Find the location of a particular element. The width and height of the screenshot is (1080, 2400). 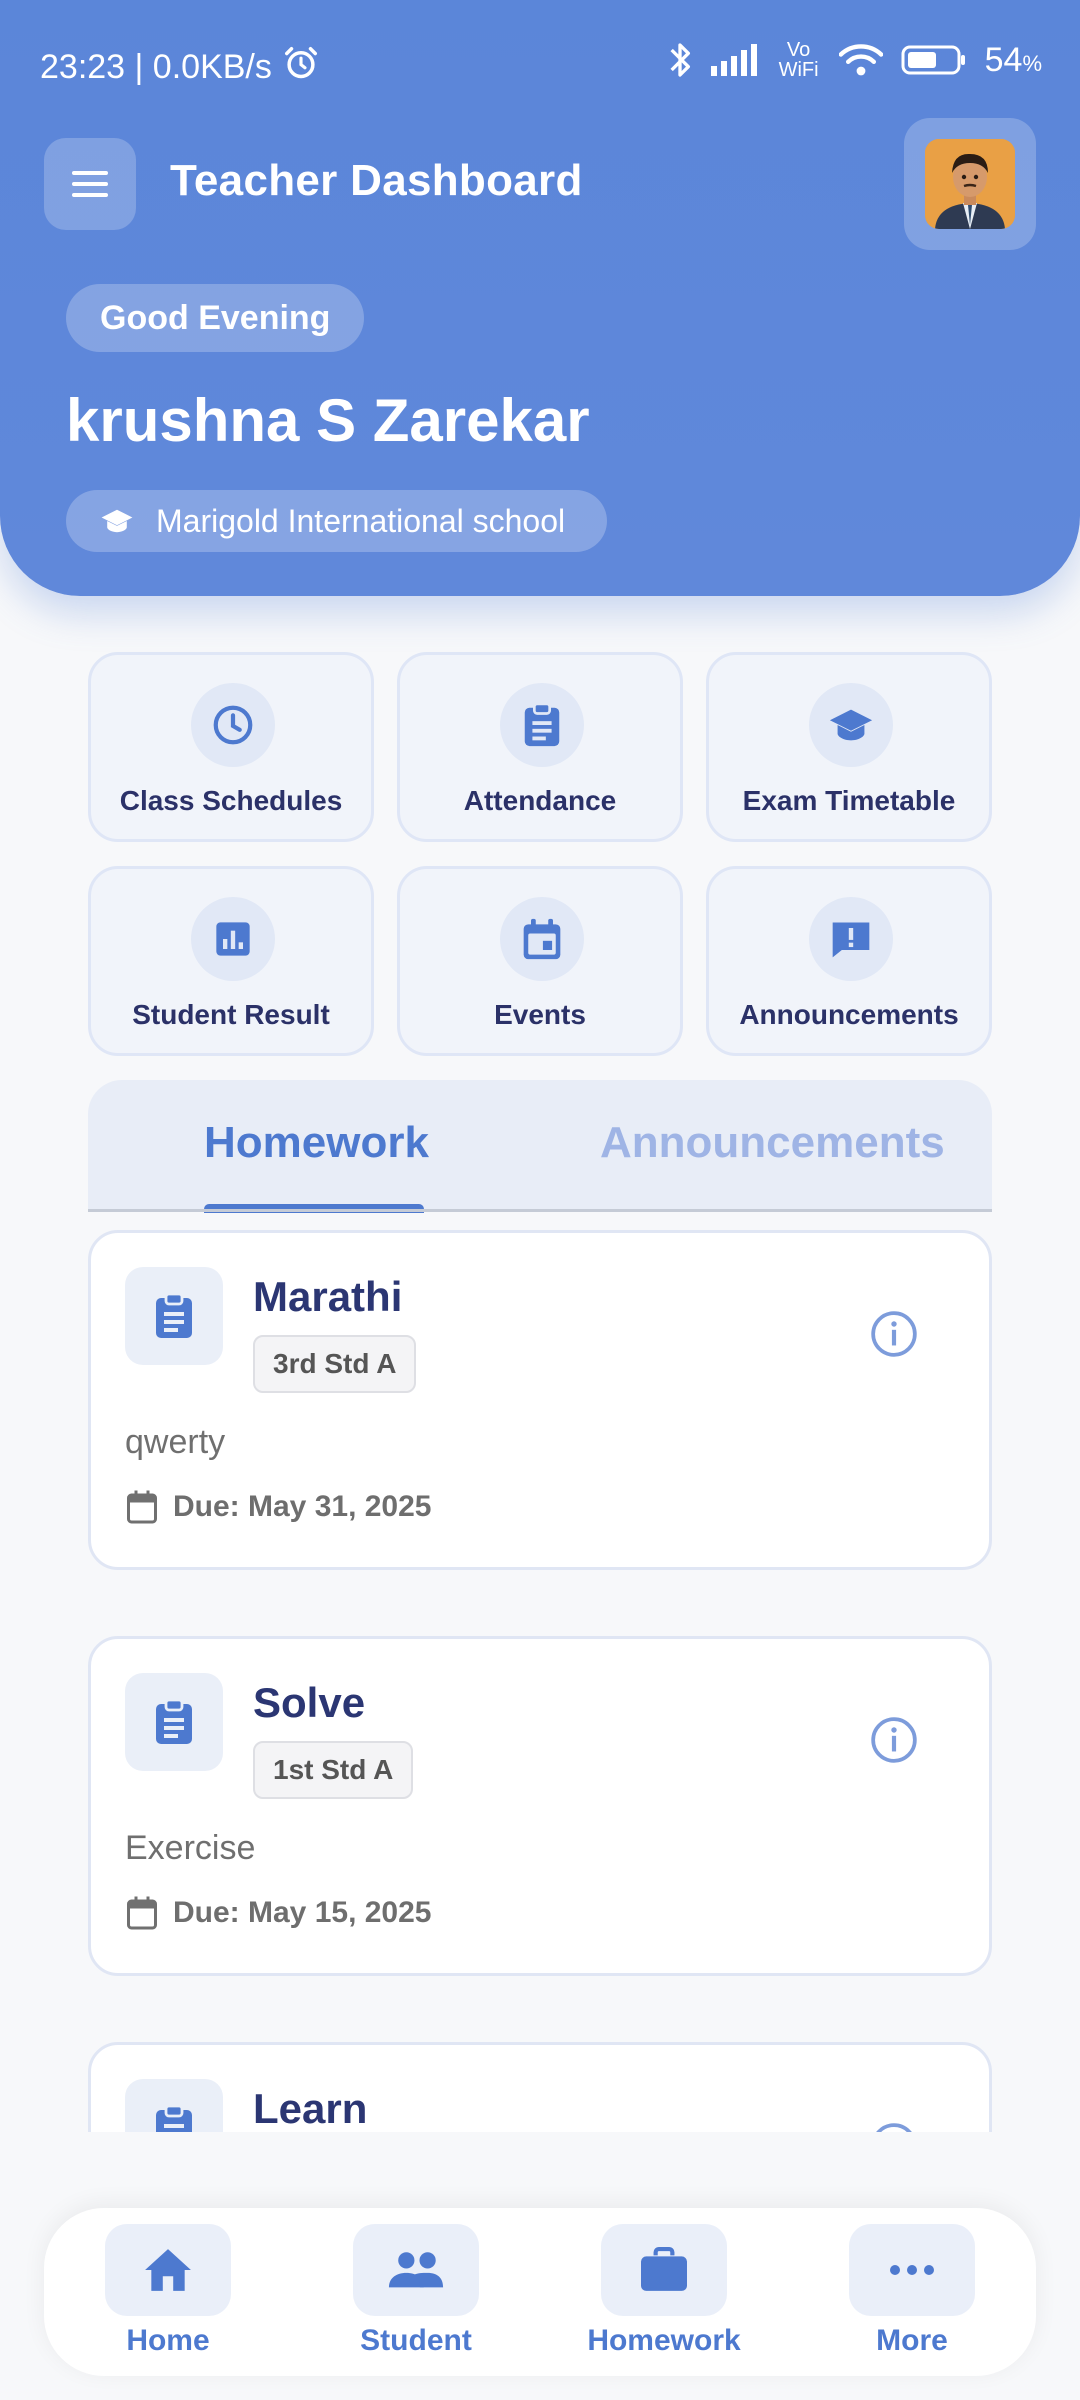

quick-action-class-schedules: Class Schedules is located at coordinates (231, 747).